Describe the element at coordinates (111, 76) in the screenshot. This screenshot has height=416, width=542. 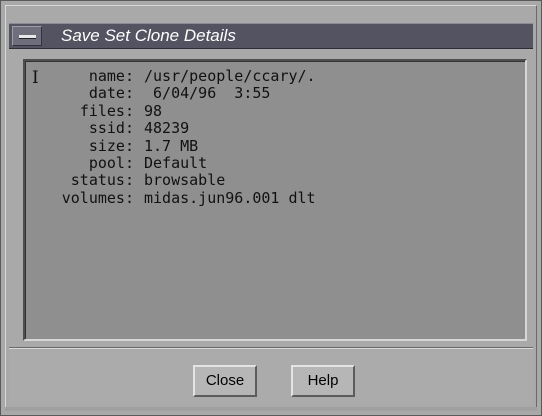
I see `detail-label: name:` at that location.